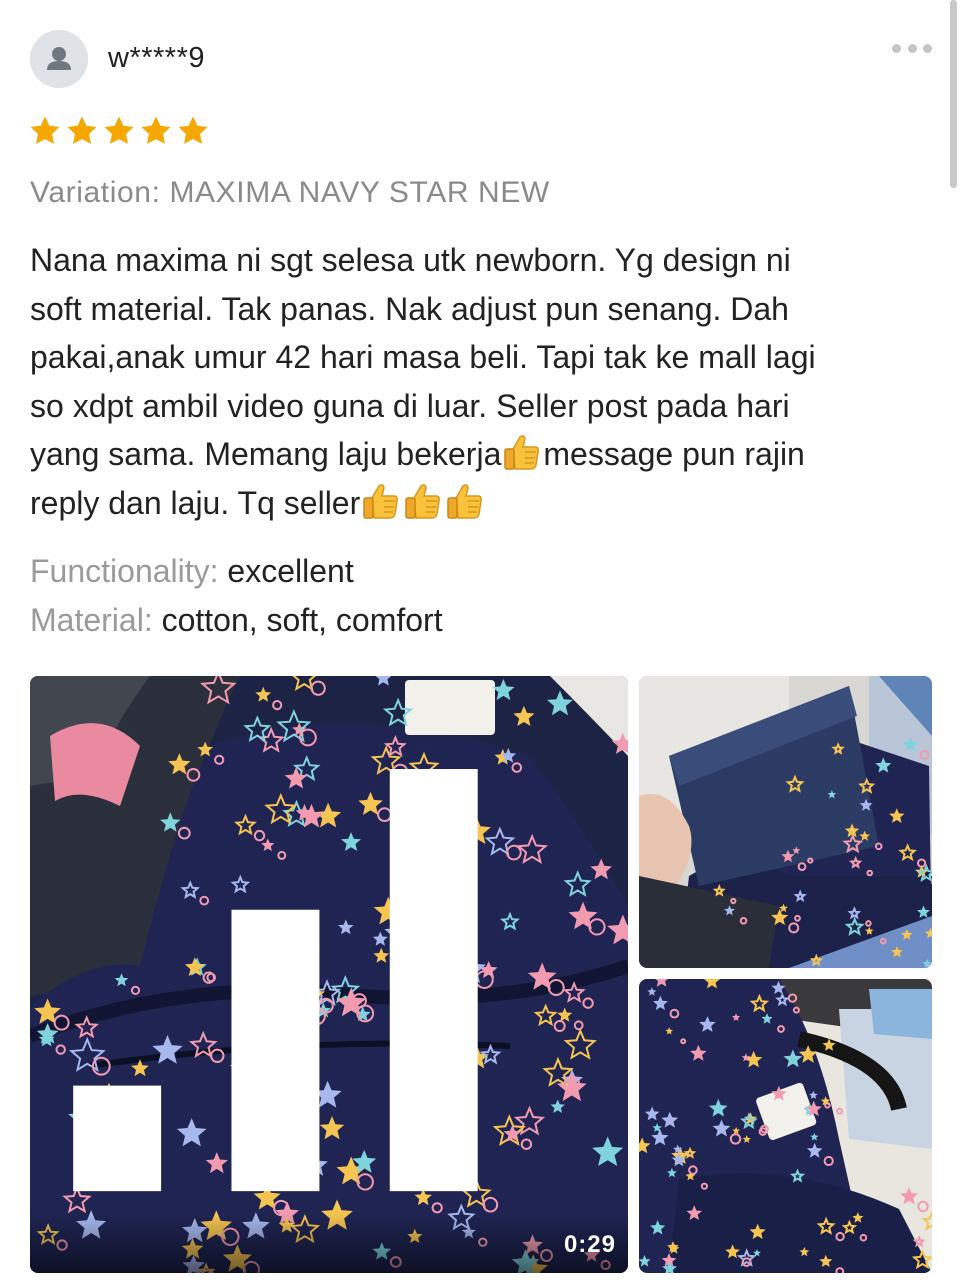 This screenshot has height=1280, width=962. What do you see at coordinates (674, 454) in the screenshot?
I see `review-line-part: message pun rajin` at bounding box center [674, 454].